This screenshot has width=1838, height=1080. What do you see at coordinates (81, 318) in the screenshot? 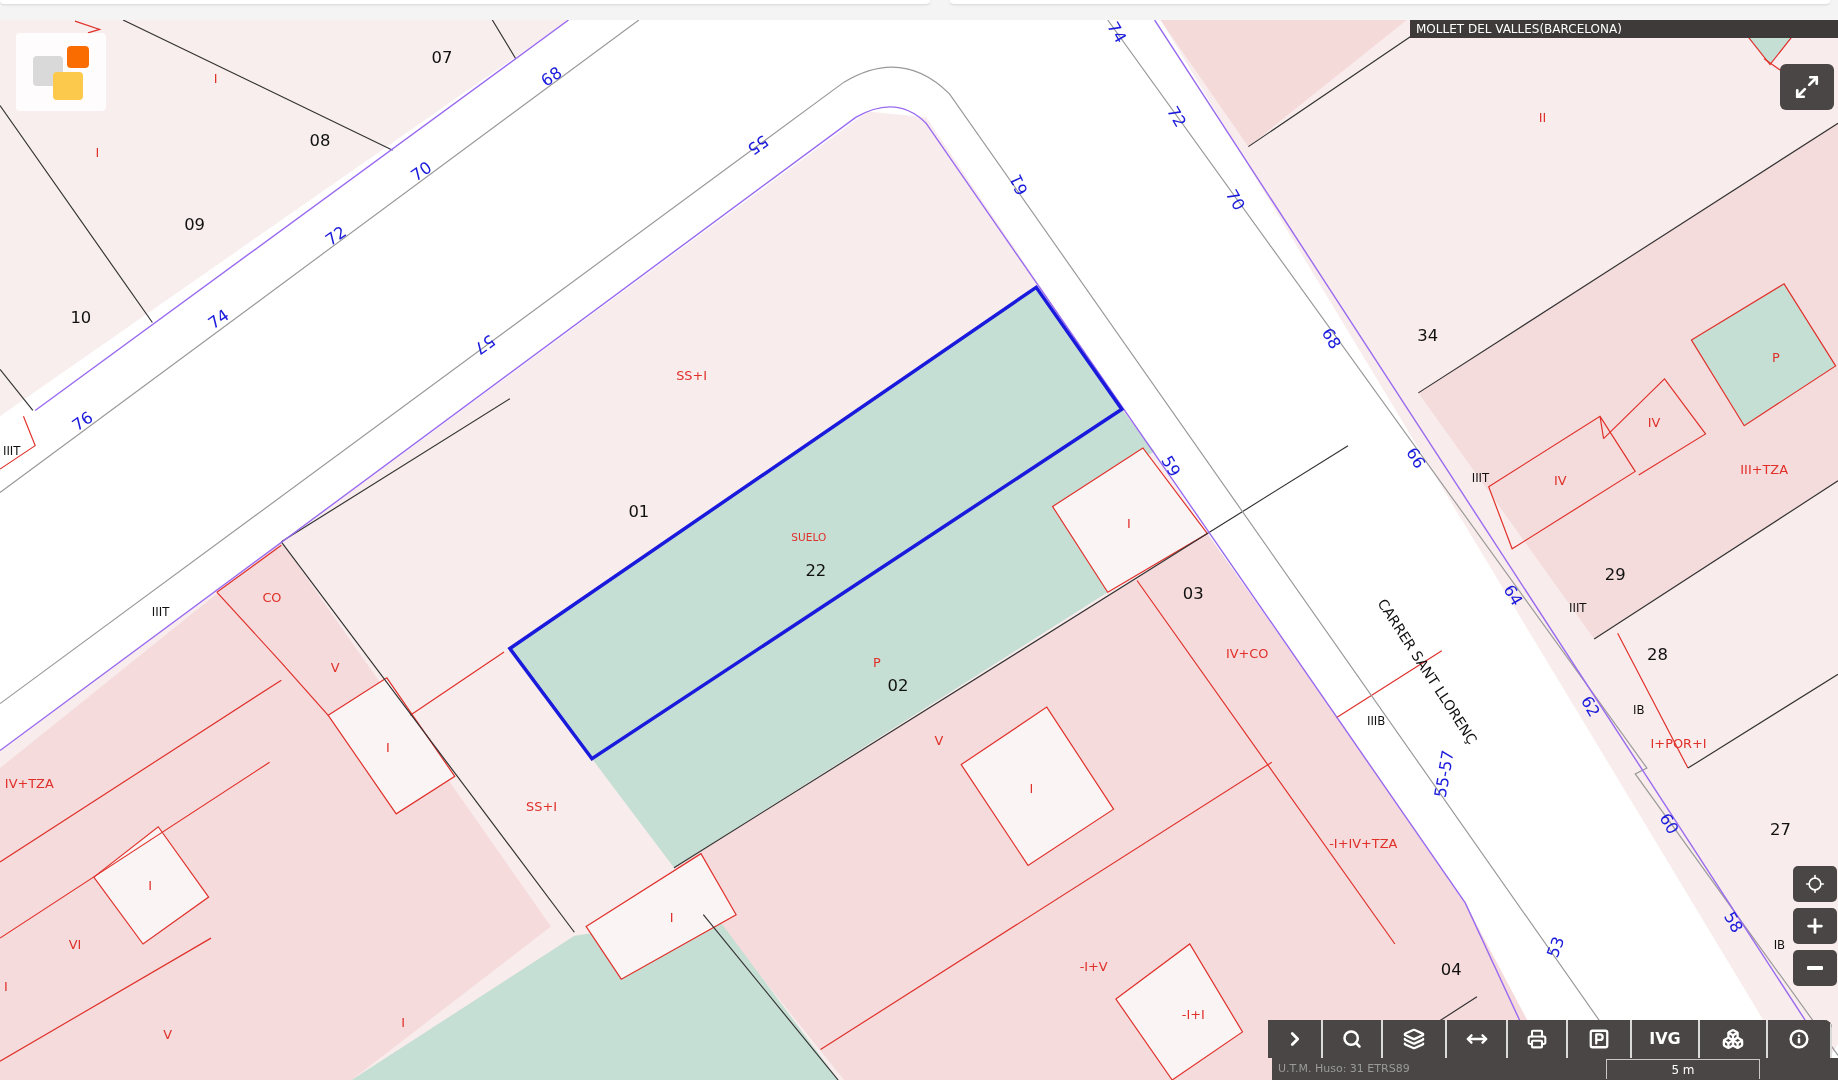
I see `parcel-number: 10` at bounding box center [81, 318].